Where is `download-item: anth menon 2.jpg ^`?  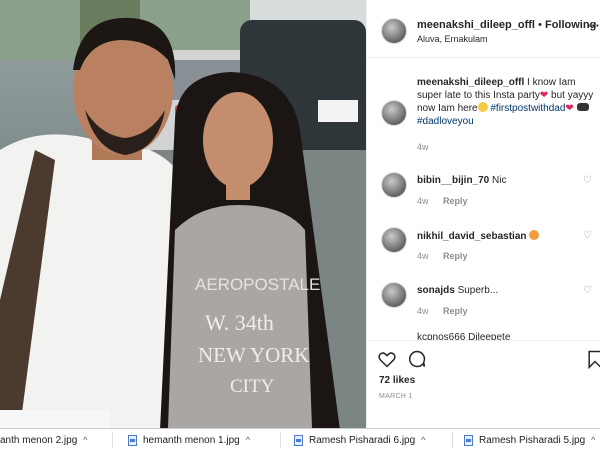
download-item: anth menon 2.jpg ^ is located at coordinates (44, 439).